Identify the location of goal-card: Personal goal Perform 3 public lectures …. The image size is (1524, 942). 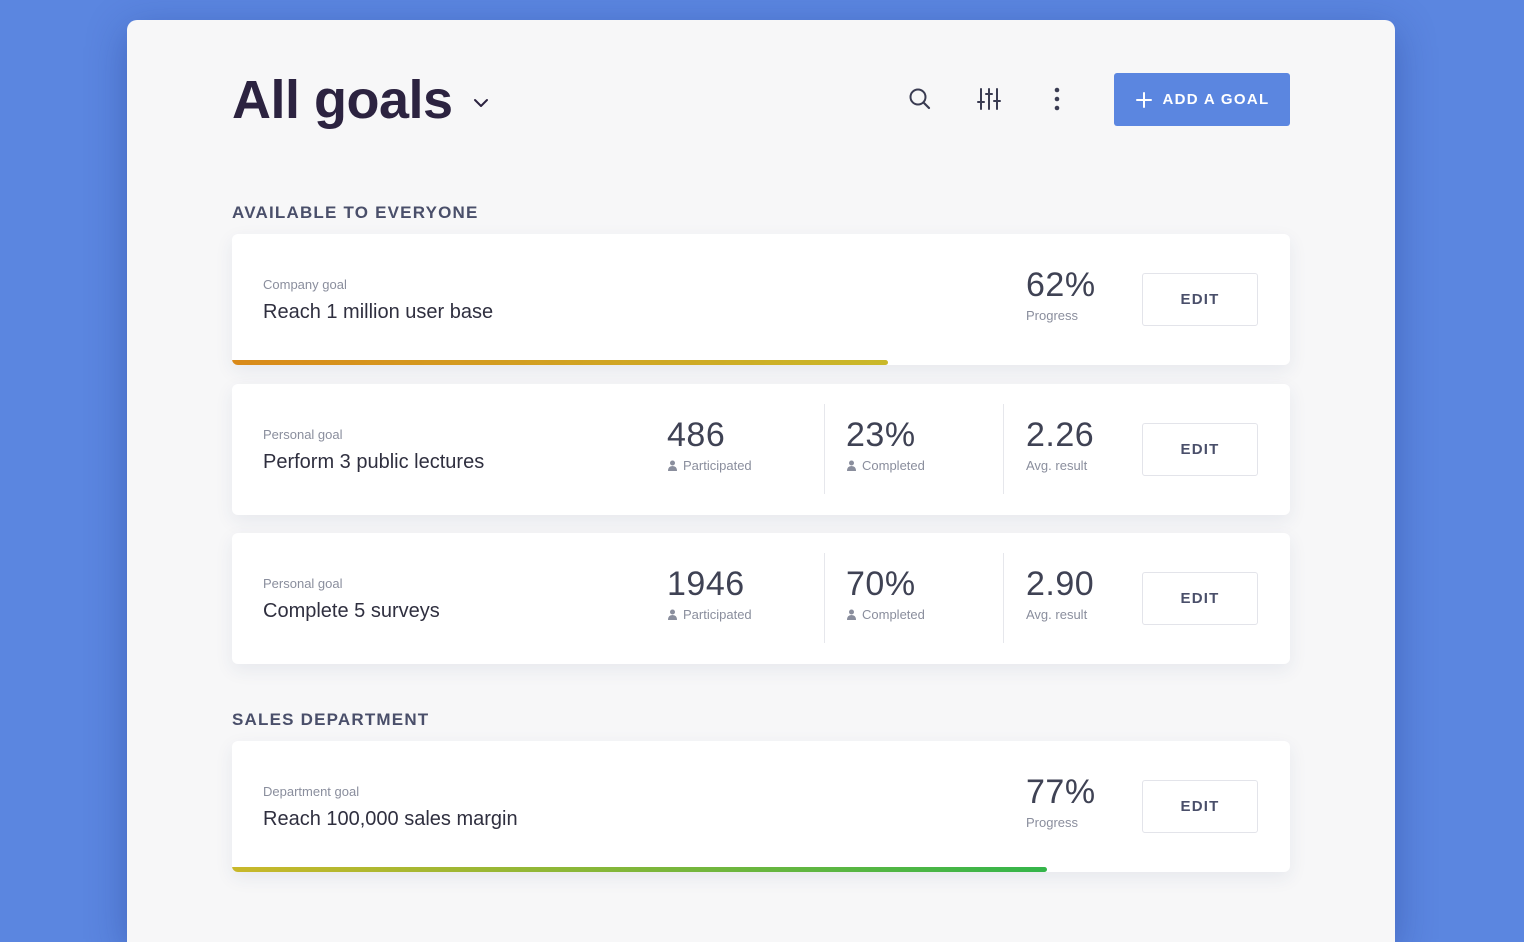
(761, 449).